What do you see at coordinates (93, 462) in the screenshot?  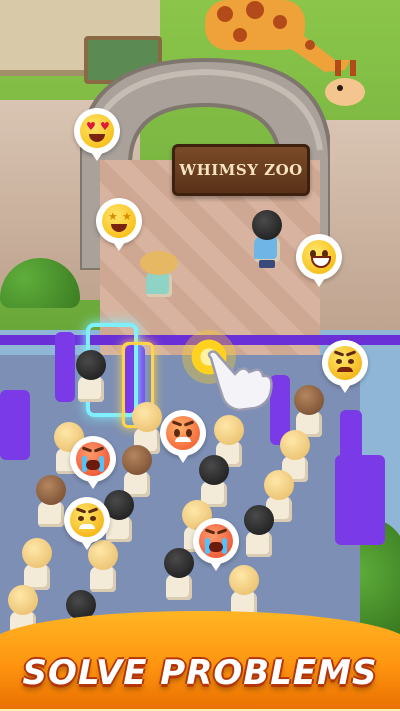 I see `crying-angry-emoji` at bounding box center [93, 462].